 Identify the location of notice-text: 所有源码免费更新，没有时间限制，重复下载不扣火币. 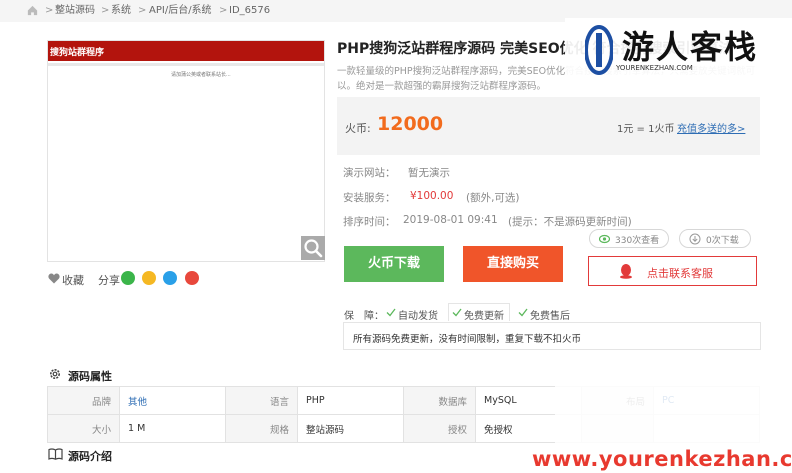
(467, 339).